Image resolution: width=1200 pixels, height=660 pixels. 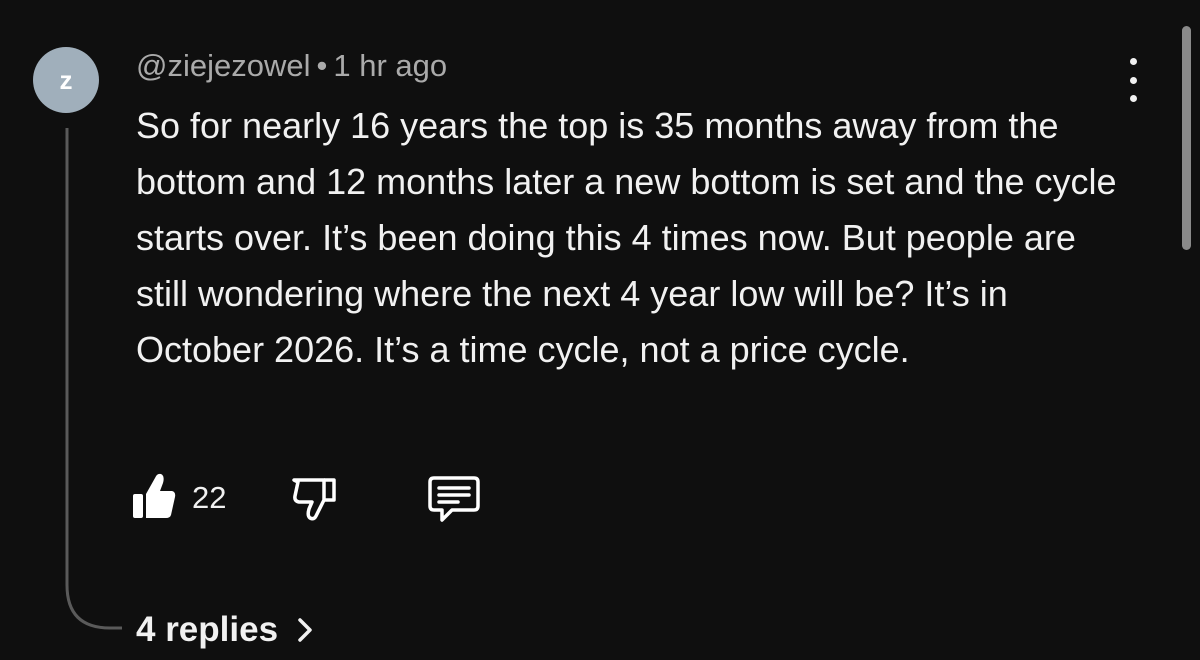 I want to click on comment-icon, so click(x=454, y=498).